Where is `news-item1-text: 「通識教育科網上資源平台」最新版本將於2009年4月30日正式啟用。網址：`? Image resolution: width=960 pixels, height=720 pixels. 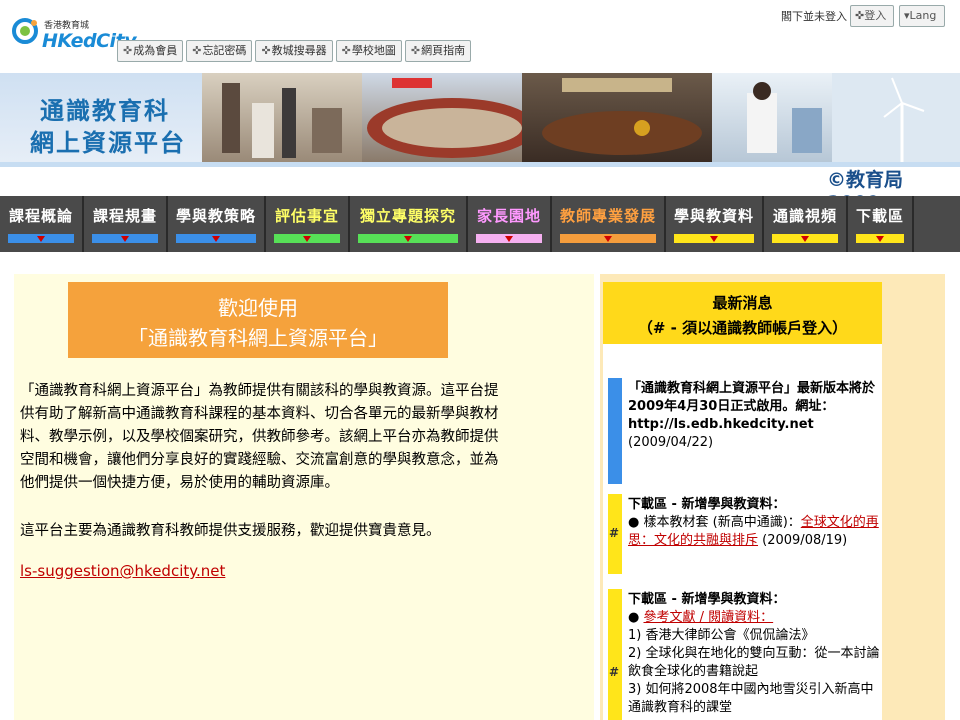
news-item1-text: 「通識教育科網上資源平台」最新版本將於2009年4月30日正式啟用。網址： is located at coordinates (752, 397).